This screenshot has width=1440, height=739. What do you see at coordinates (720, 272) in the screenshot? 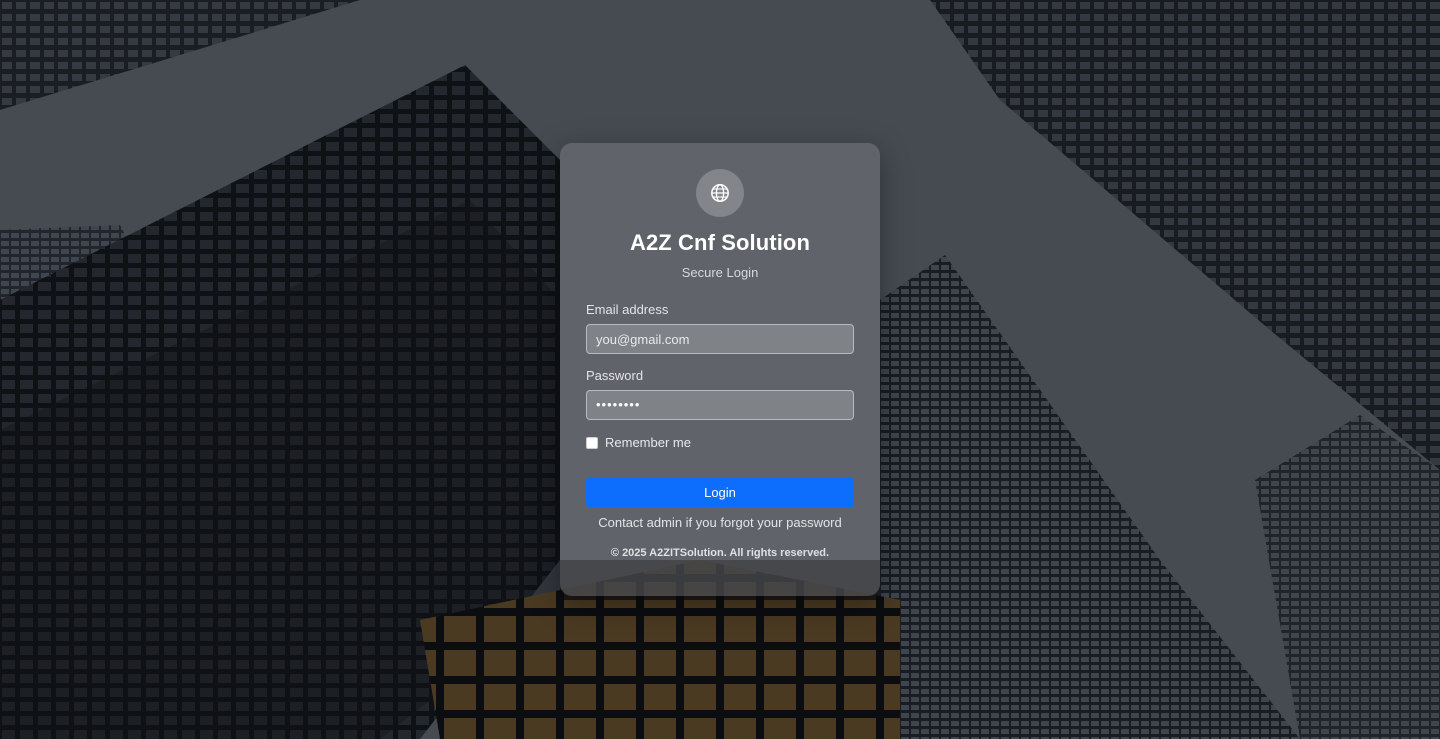
I see `brand-subtitle: Secure Login` at bounding box center [720, 272].